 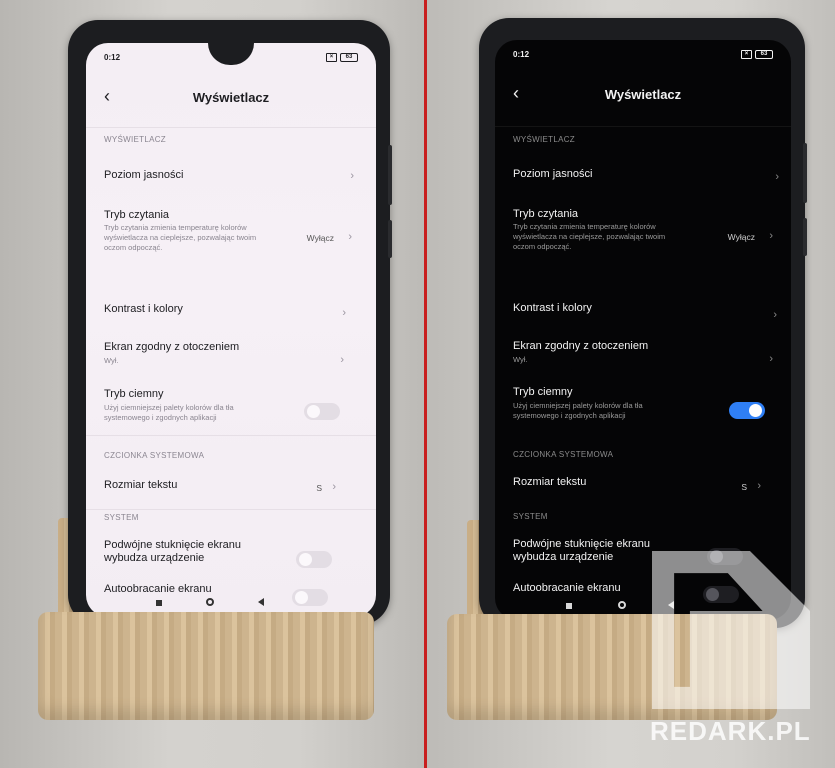 I want to click on watermark-text: REDARK.PL, so click(x=730, y=731).